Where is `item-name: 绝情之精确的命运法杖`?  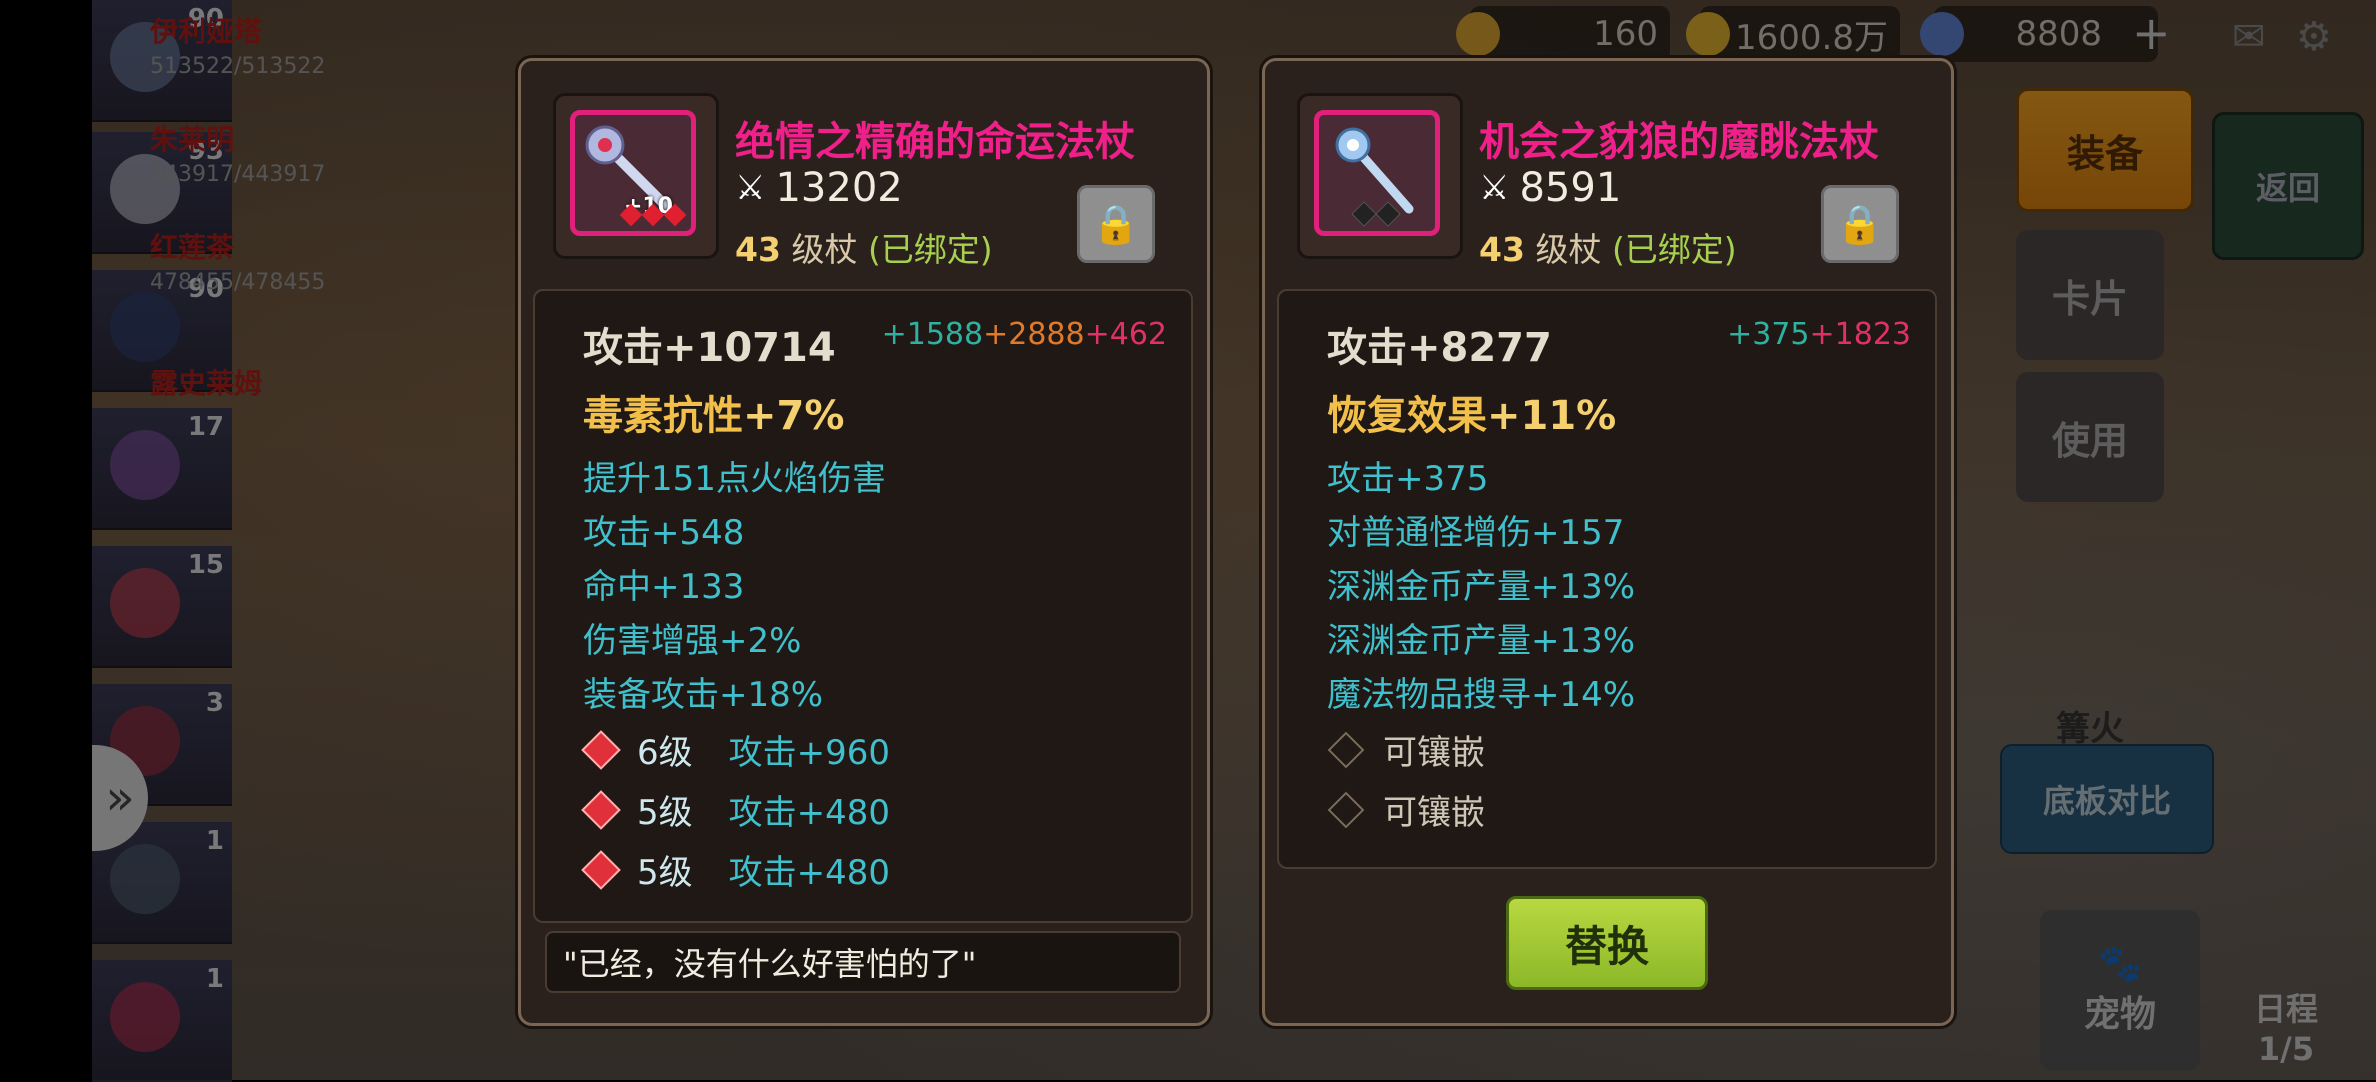
item-name: 绝情之精确的命运法杖 is located at coordinates (935, 142).